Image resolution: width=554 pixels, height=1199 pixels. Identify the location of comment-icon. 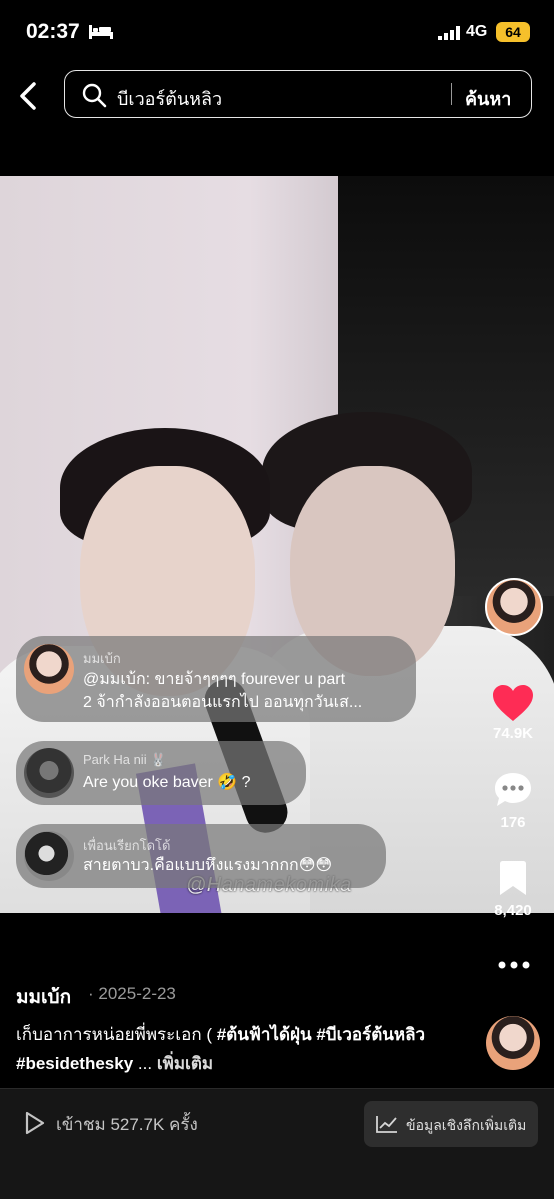
(513, 790).